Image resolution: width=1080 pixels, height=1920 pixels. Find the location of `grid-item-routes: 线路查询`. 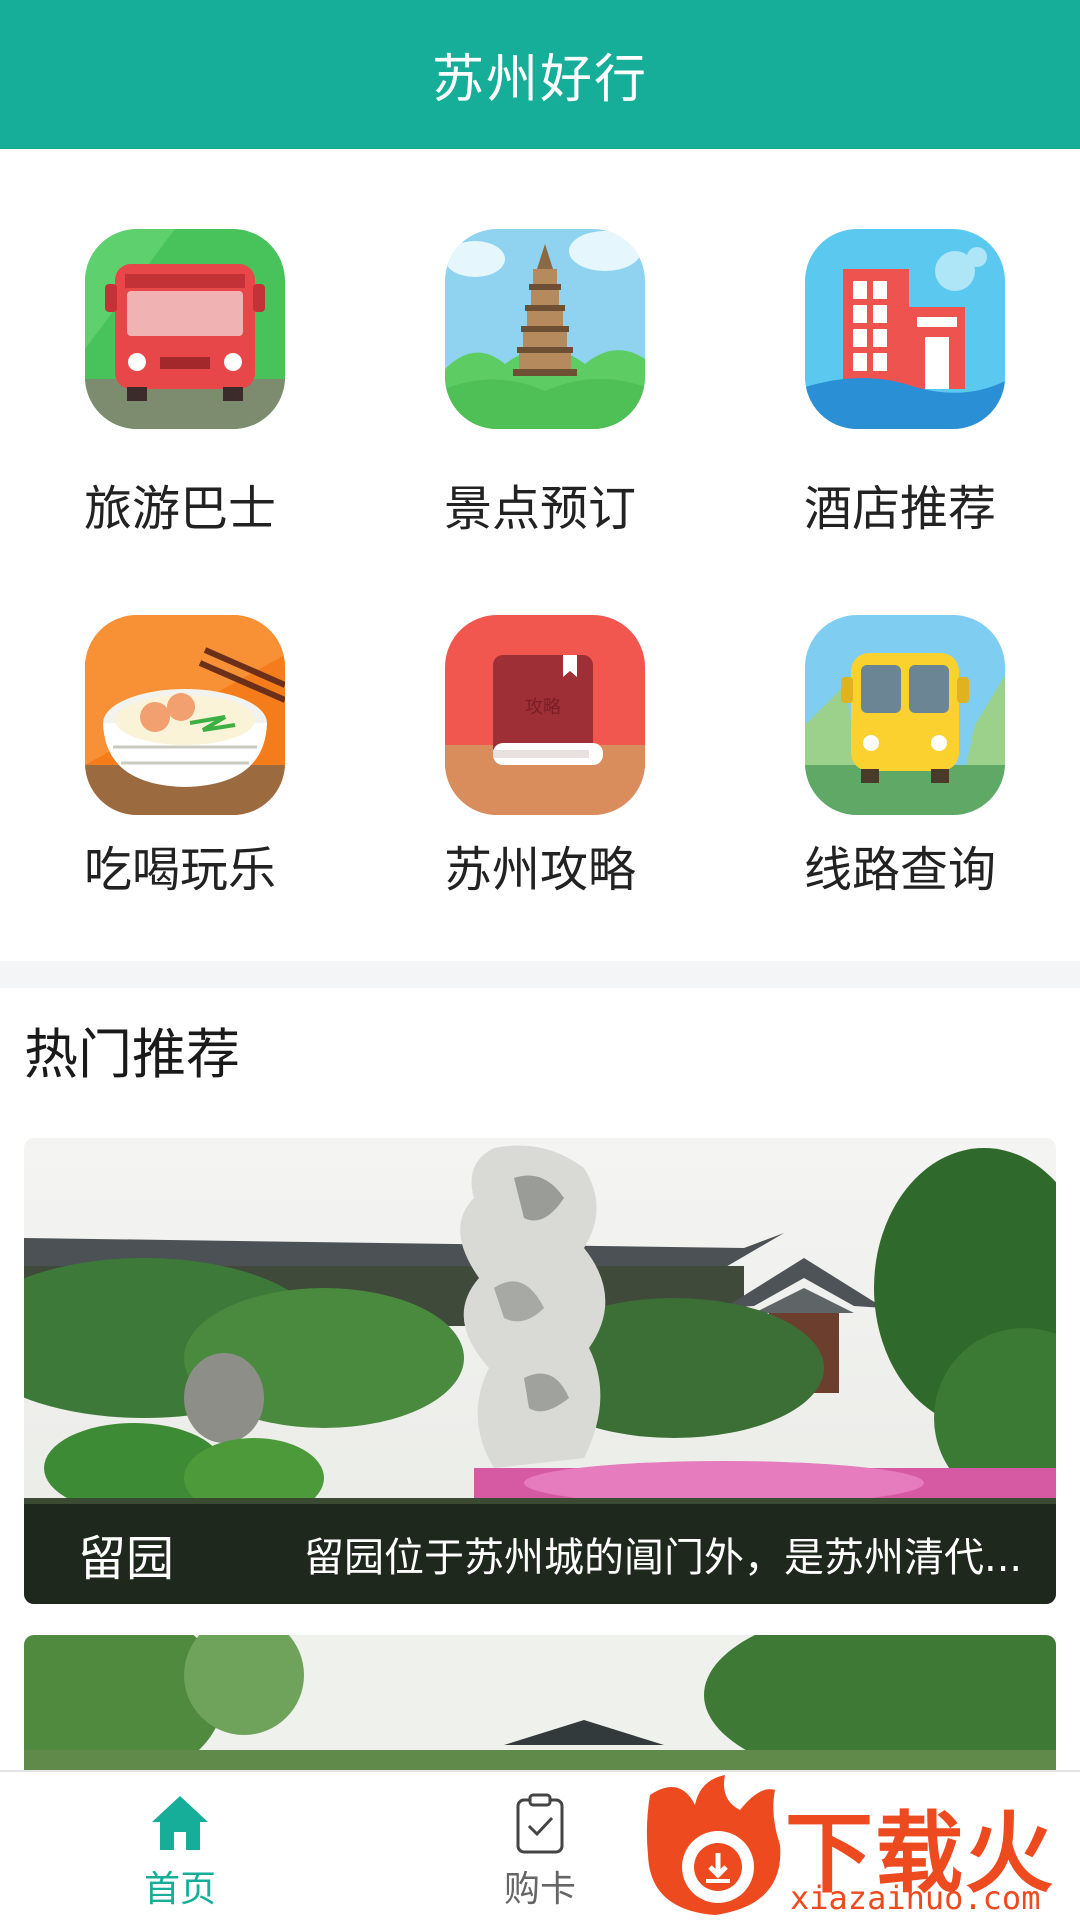

grid-item-routes: 线路查询 is located at coordinates (900, 758).